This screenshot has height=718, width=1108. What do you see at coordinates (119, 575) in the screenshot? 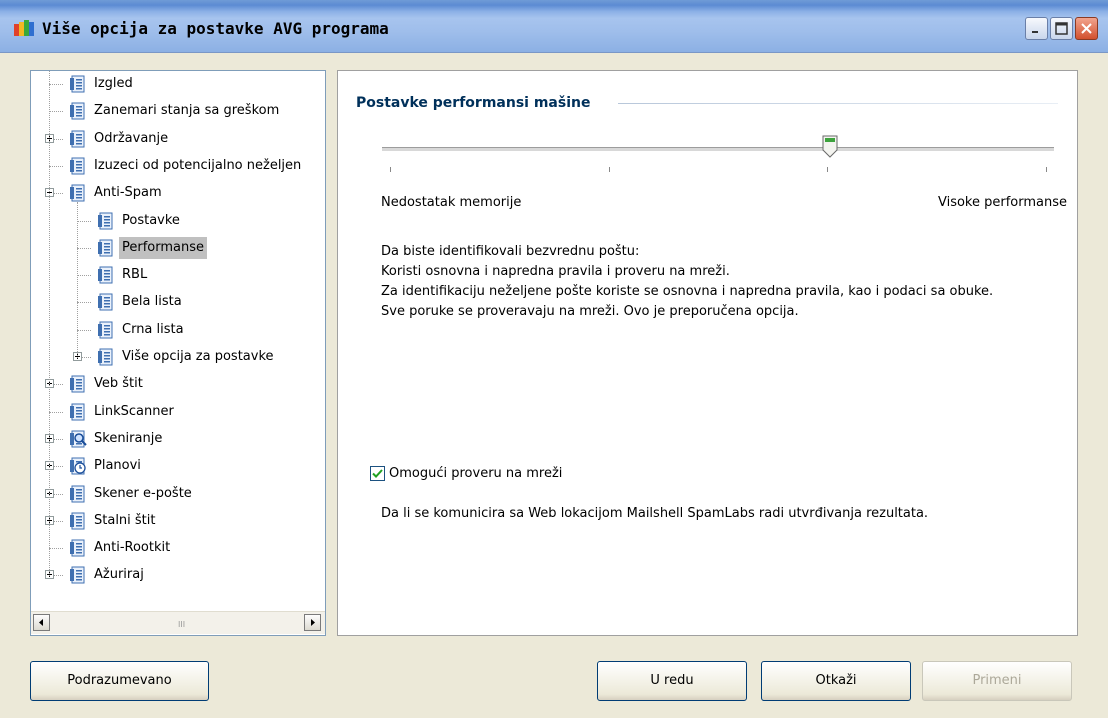
I see `tree-item-label: Ažuriraj` at bounding box center [119, 575].